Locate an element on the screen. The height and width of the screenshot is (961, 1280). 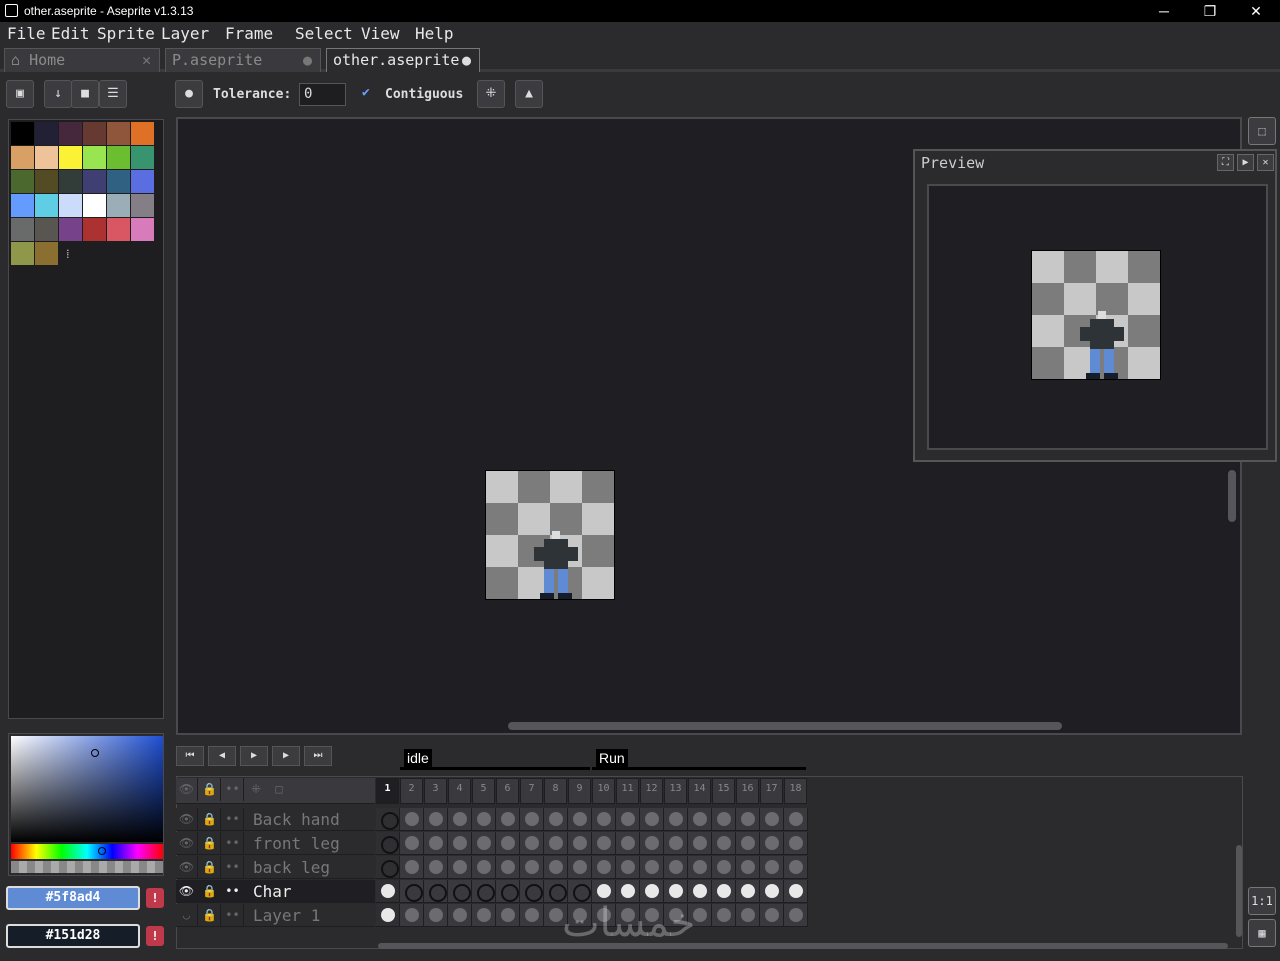
frame-header: 15 is located at coordinates (723, 791).